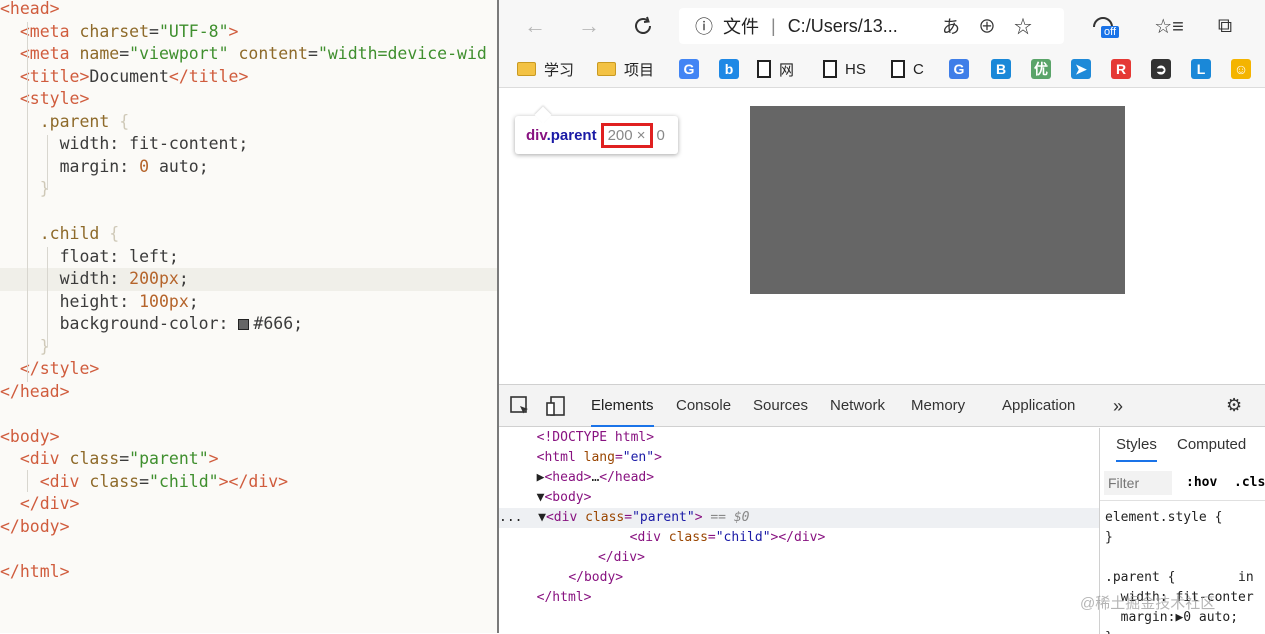 This screenshot has height=634, width=1265. Describe the element at coordinates (743, 537) in the screenshot. I see `dom-token: "child"` at that location.